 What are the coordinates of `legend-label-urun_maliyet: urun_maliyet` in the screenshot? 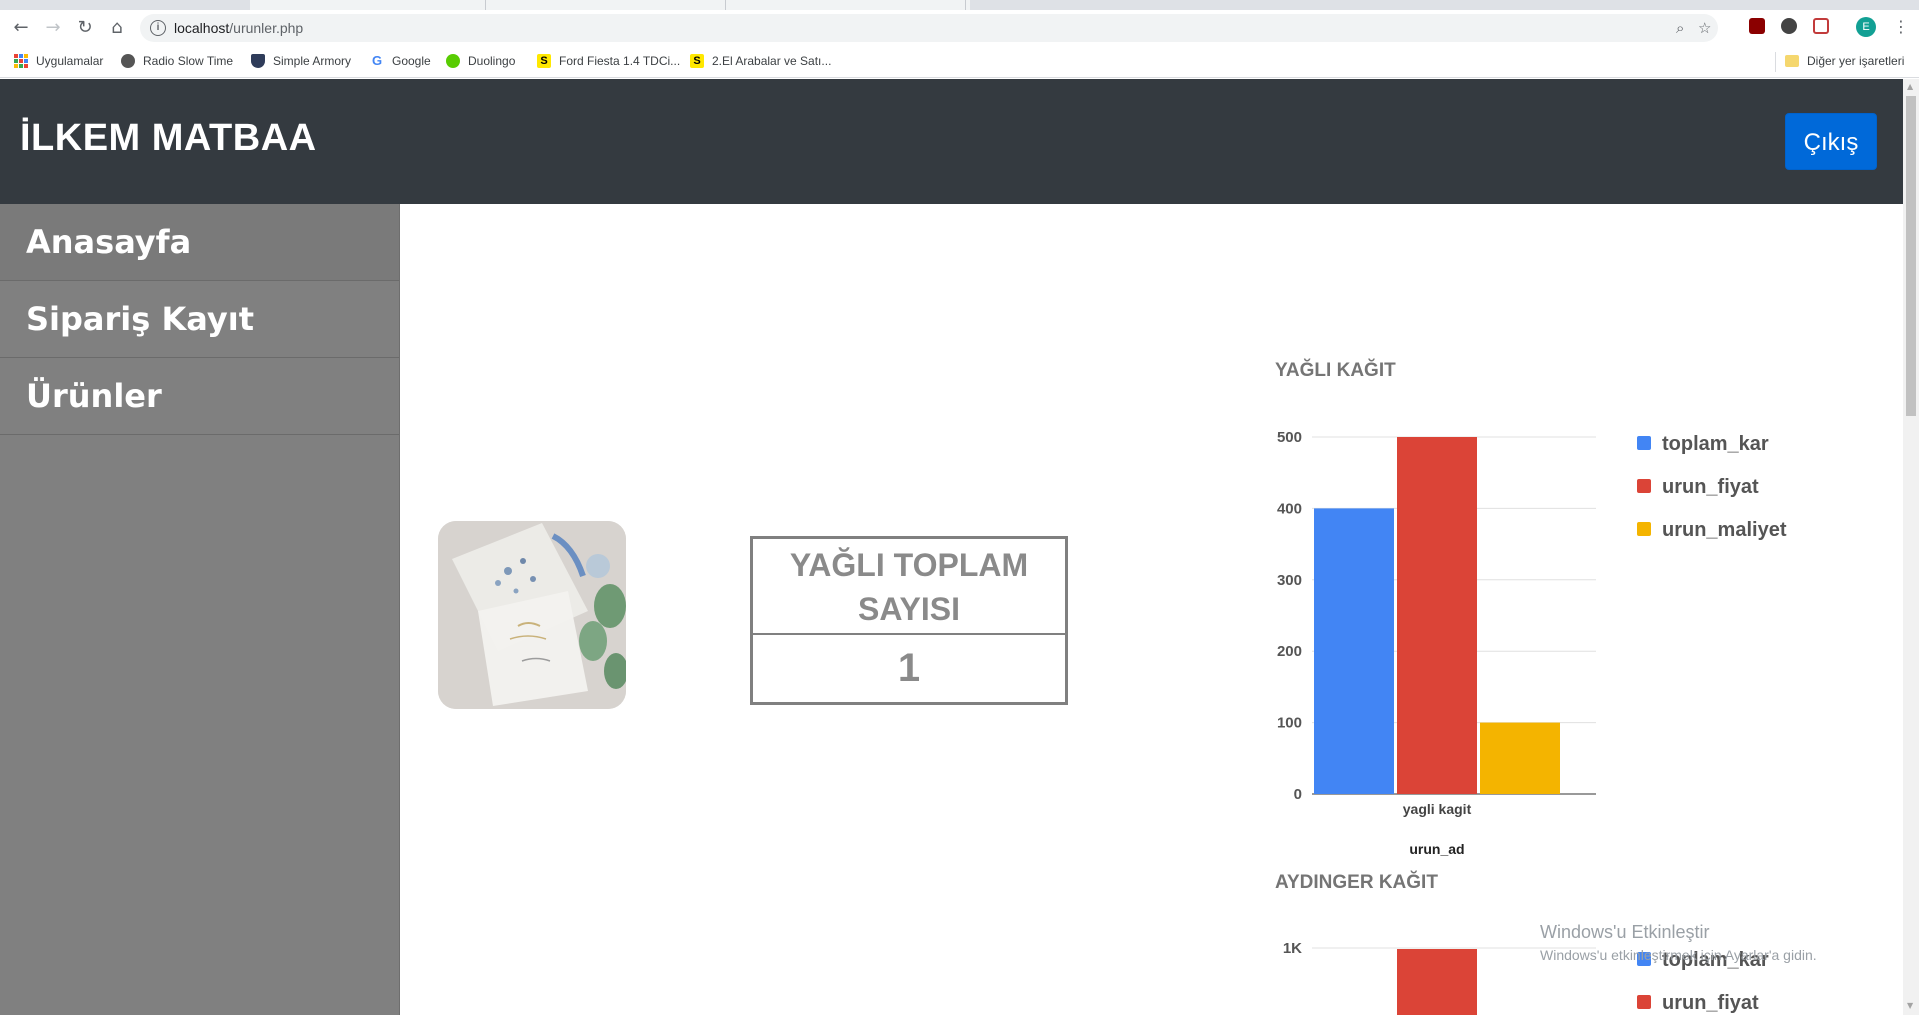 It's located at (1724, 530).